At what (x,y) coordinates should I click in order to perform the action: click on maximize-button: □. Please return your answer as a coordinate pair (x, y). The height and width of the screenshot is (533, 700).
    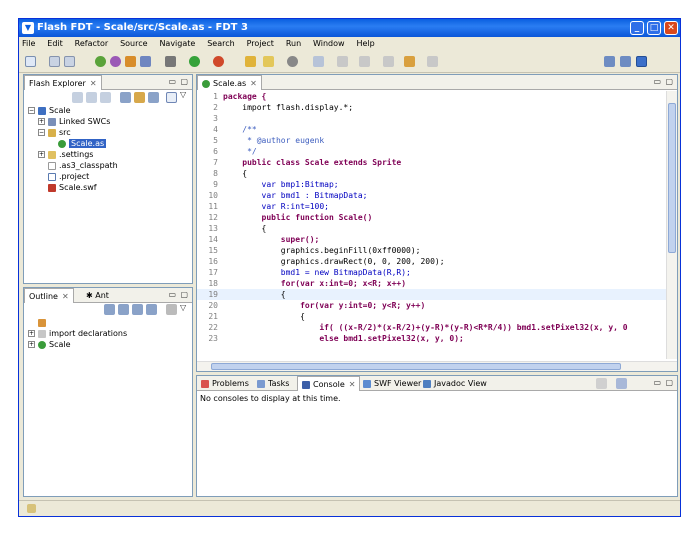
    Looking at the image, I should click on (654, 28).